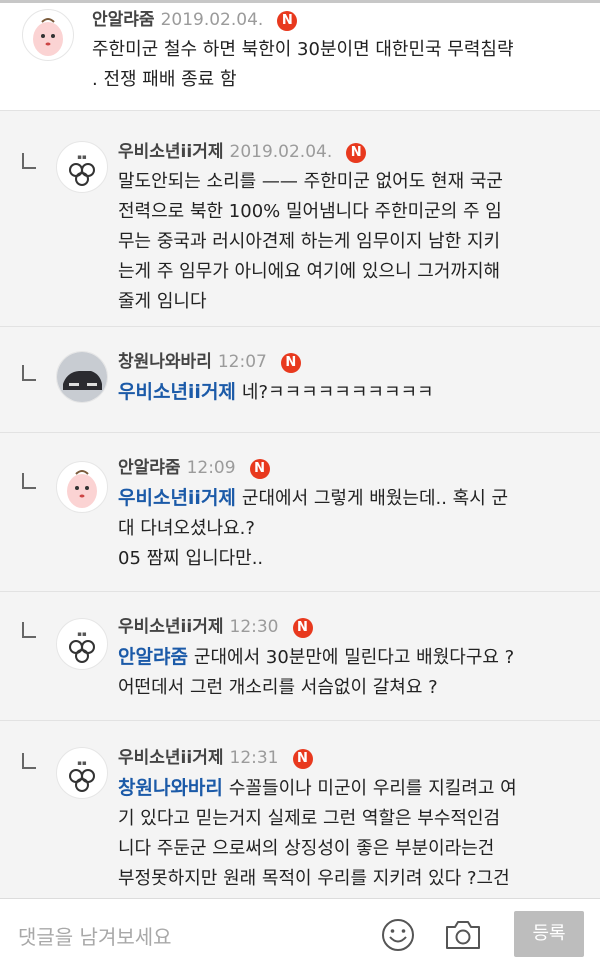 This screenshot has width=600, height=971. I want to click on comment-text-content: 네?ㅋㅋㅋㅋㅋㅋㅋㅋㅋㅋ, so click(337, 392).